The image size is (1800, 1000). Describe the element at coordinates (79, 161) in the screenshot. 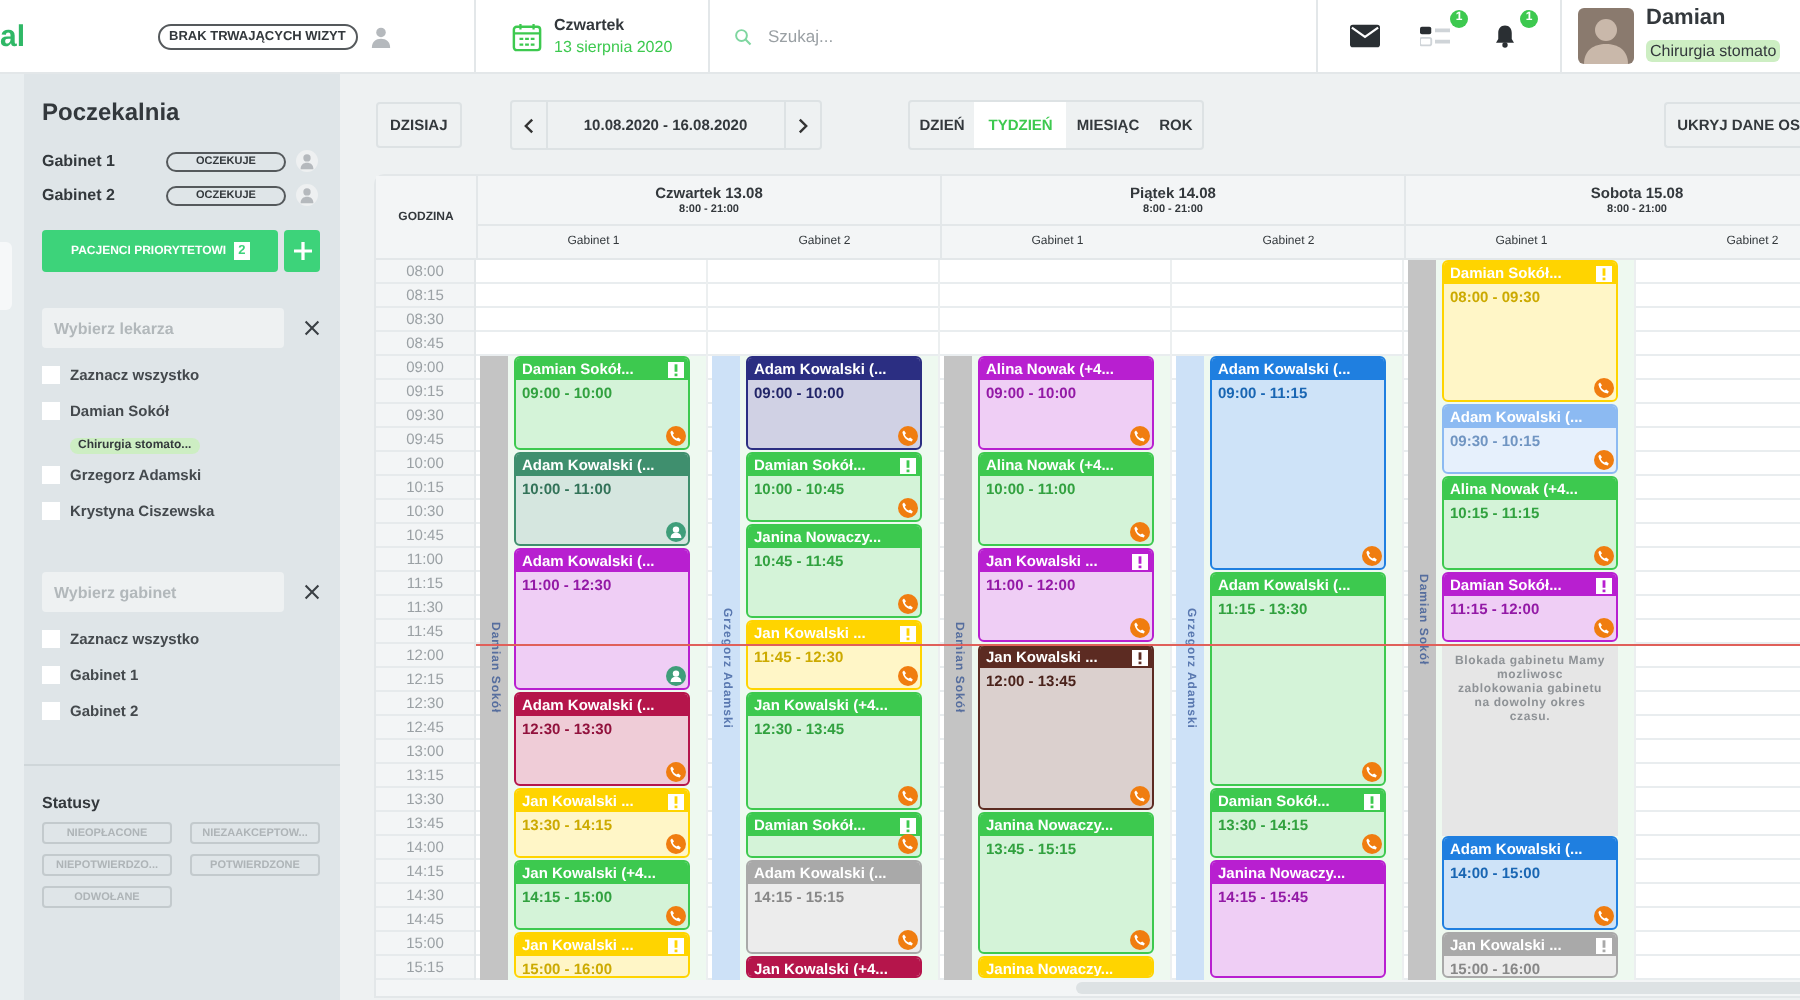

I see `room-label: Gabinet 1` at that location.